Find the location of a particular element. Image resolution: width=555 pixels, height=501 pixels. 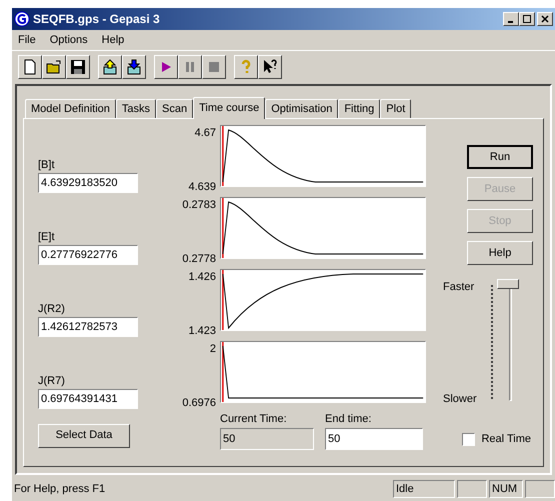

tab: Tasks is located at coordinates (136, 108).